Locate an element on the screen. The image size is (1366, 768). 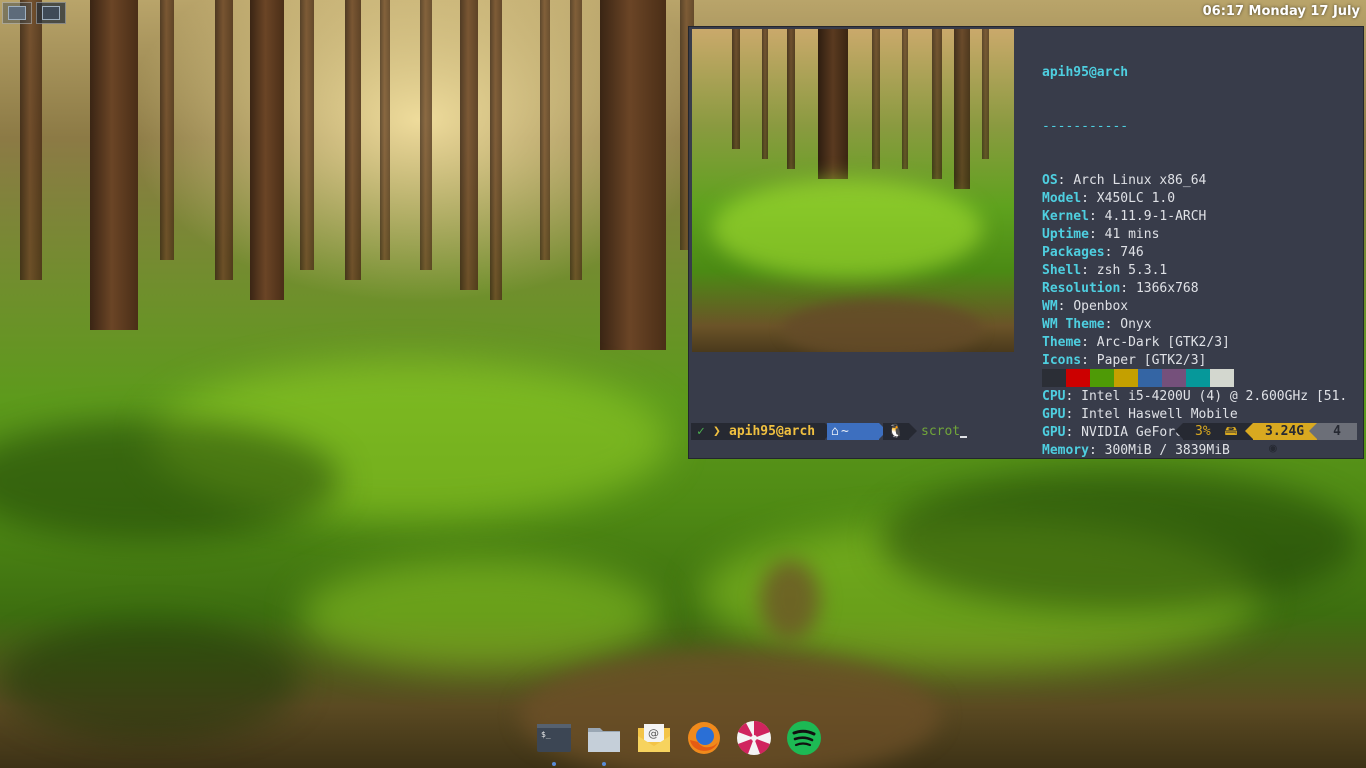
memory-usage: 3.24G ◉ is located at coordinates (1285, 439).